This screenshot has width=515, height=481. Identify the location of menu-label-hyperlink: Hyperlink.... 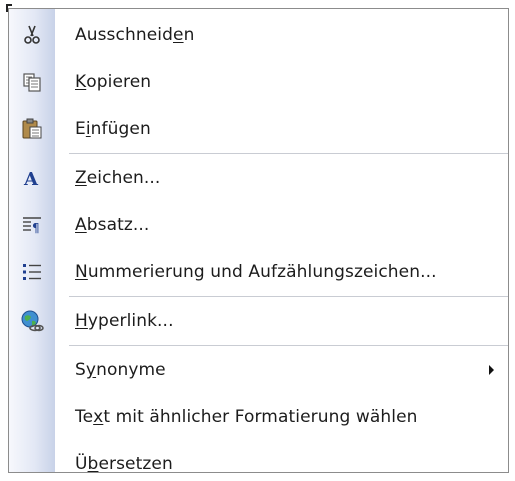
(124, 320).